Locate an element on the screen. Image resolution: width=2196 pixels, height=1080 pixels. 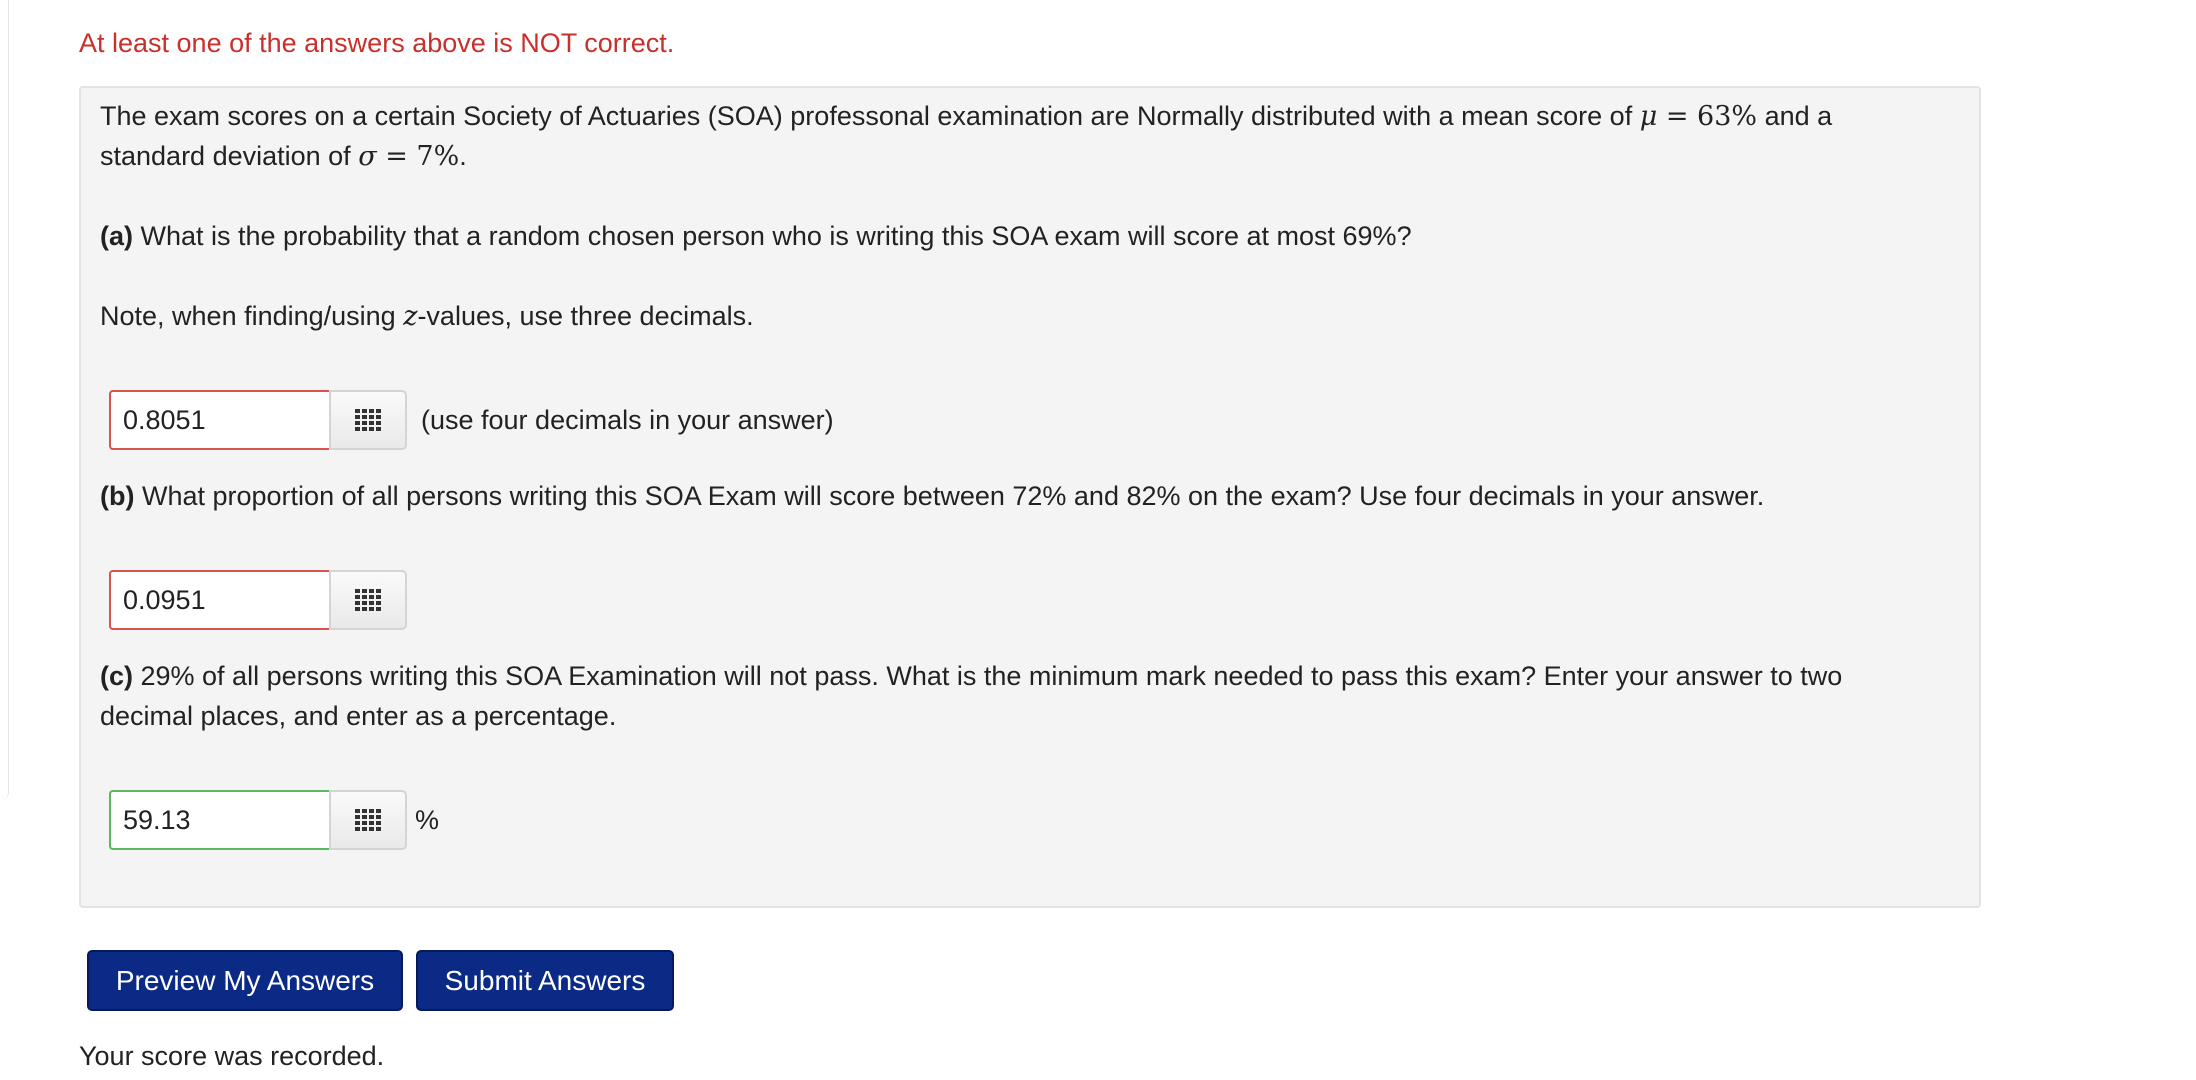
part-c-answer-input is located at coordinates (219, 820).